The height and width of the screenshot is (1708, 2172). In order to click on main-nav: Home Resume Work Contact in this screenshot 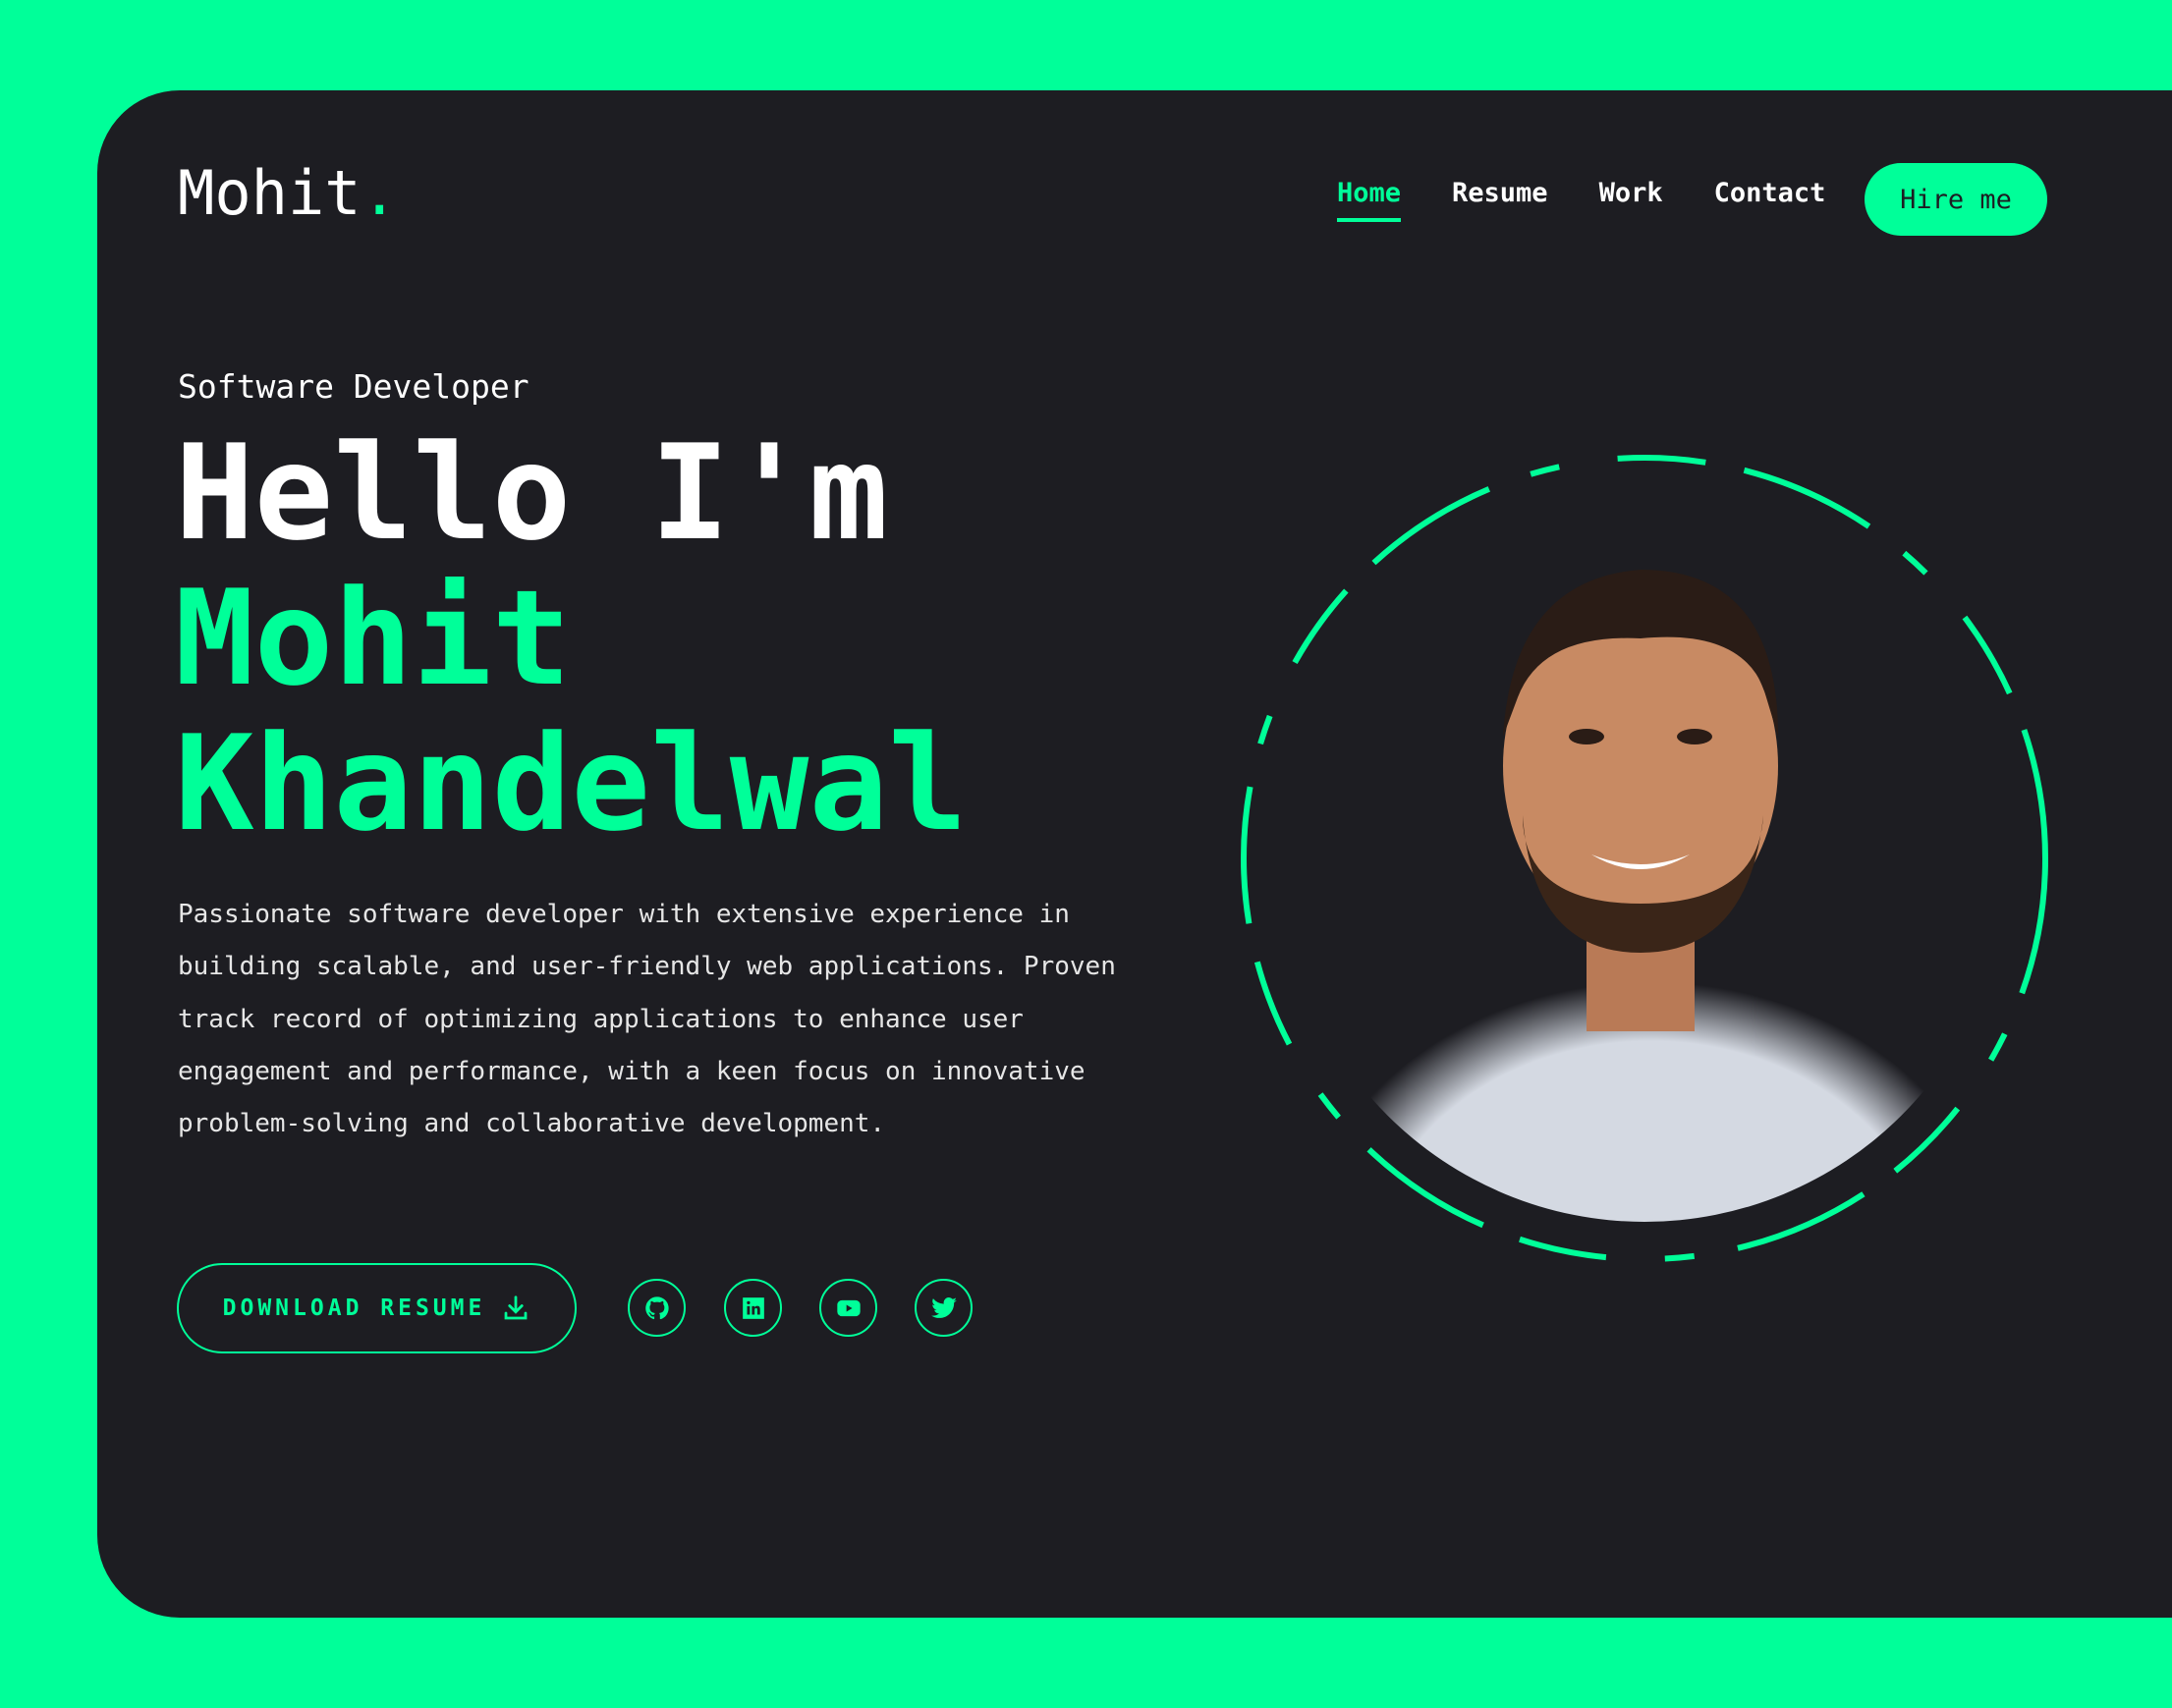, I will do `click(1581, 200)`.